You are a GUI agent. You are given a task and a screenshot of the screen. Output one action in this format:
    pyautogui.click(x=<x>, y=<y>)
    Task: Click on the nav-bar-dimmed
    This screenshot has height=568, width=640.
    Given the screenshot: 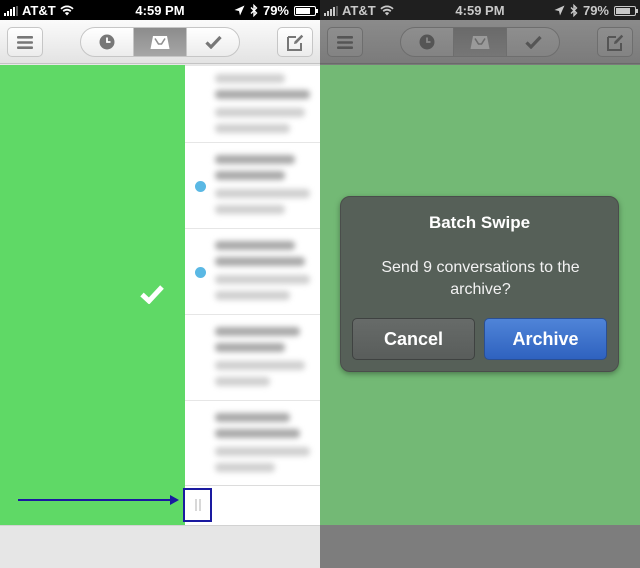 What is the action you would take?
    pyautogui.click(x=480, y=42)
    